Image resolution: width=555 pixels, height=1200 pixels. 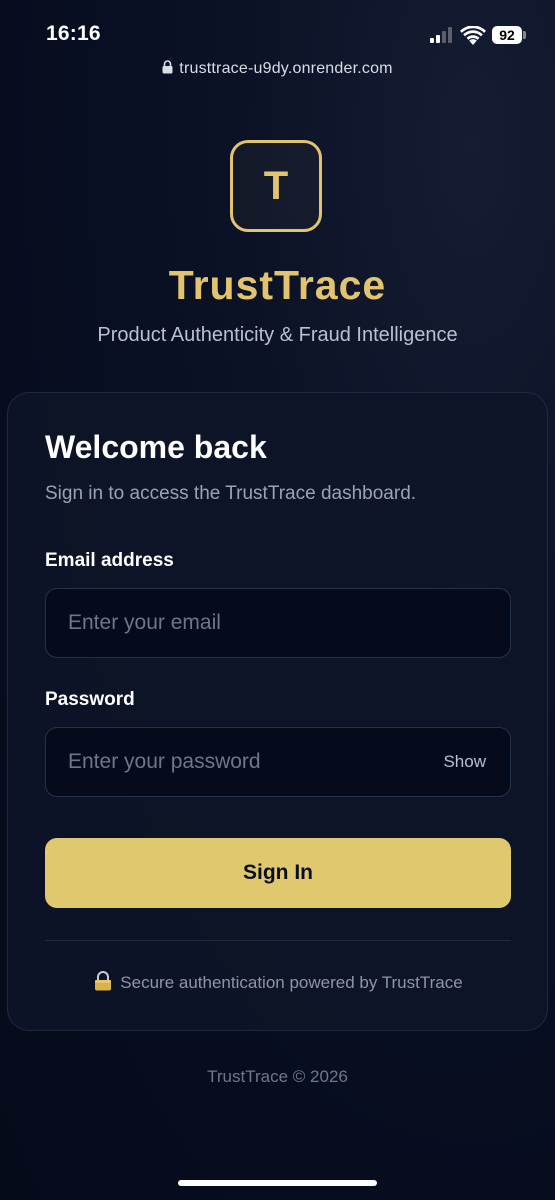 I want to click on wifi-icon, so click(x=473, y=35).